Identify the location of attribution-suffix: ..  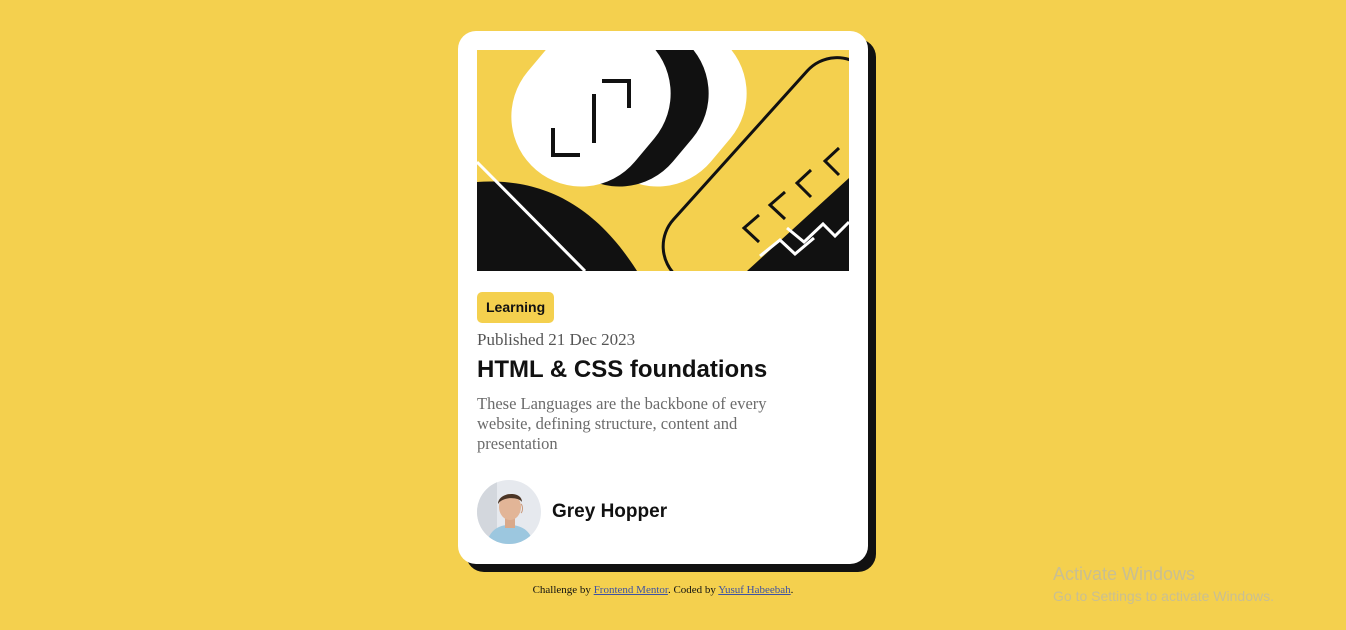
(792, 590).